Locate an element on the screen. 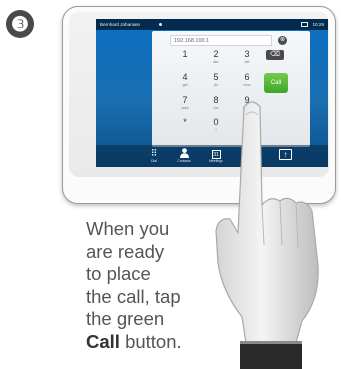  keypad-key-3: 4 ghi is located at coordinates (185, 81).